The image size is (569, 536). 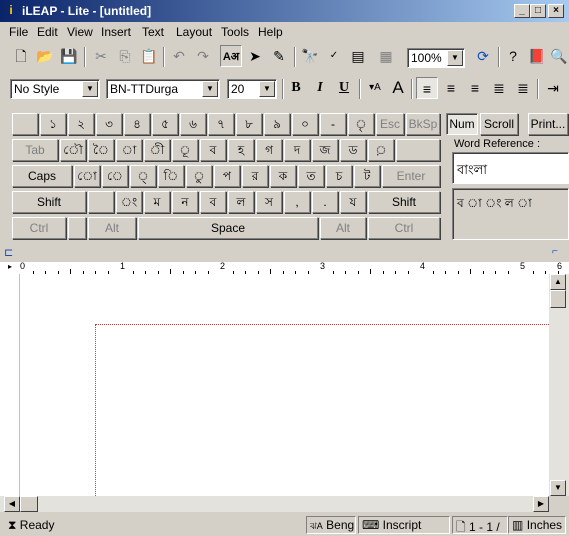 I want to click on pencil-icon: ✎, so click(x=279, y=56).